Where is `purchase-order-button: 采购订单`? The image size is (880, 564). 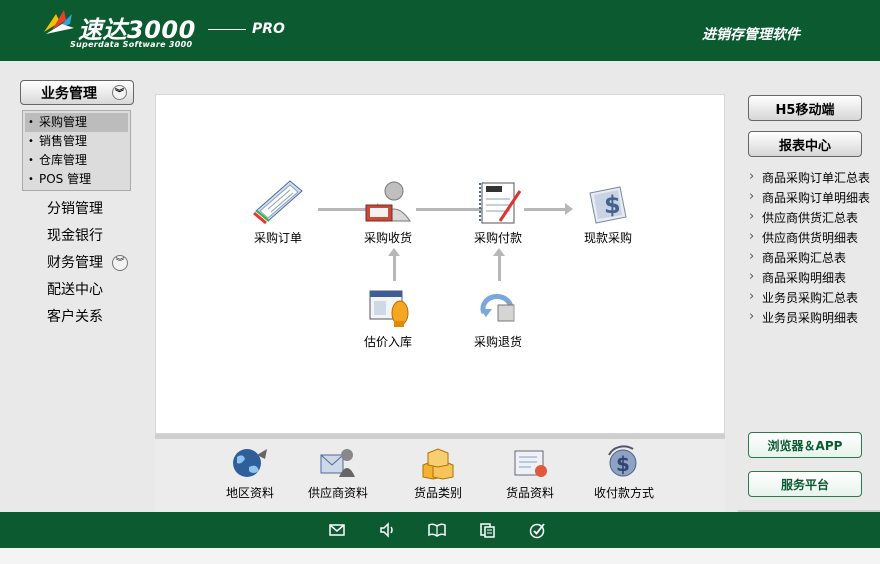 purchase-order-button: 采购订单 is located at coordinates (278, 211).